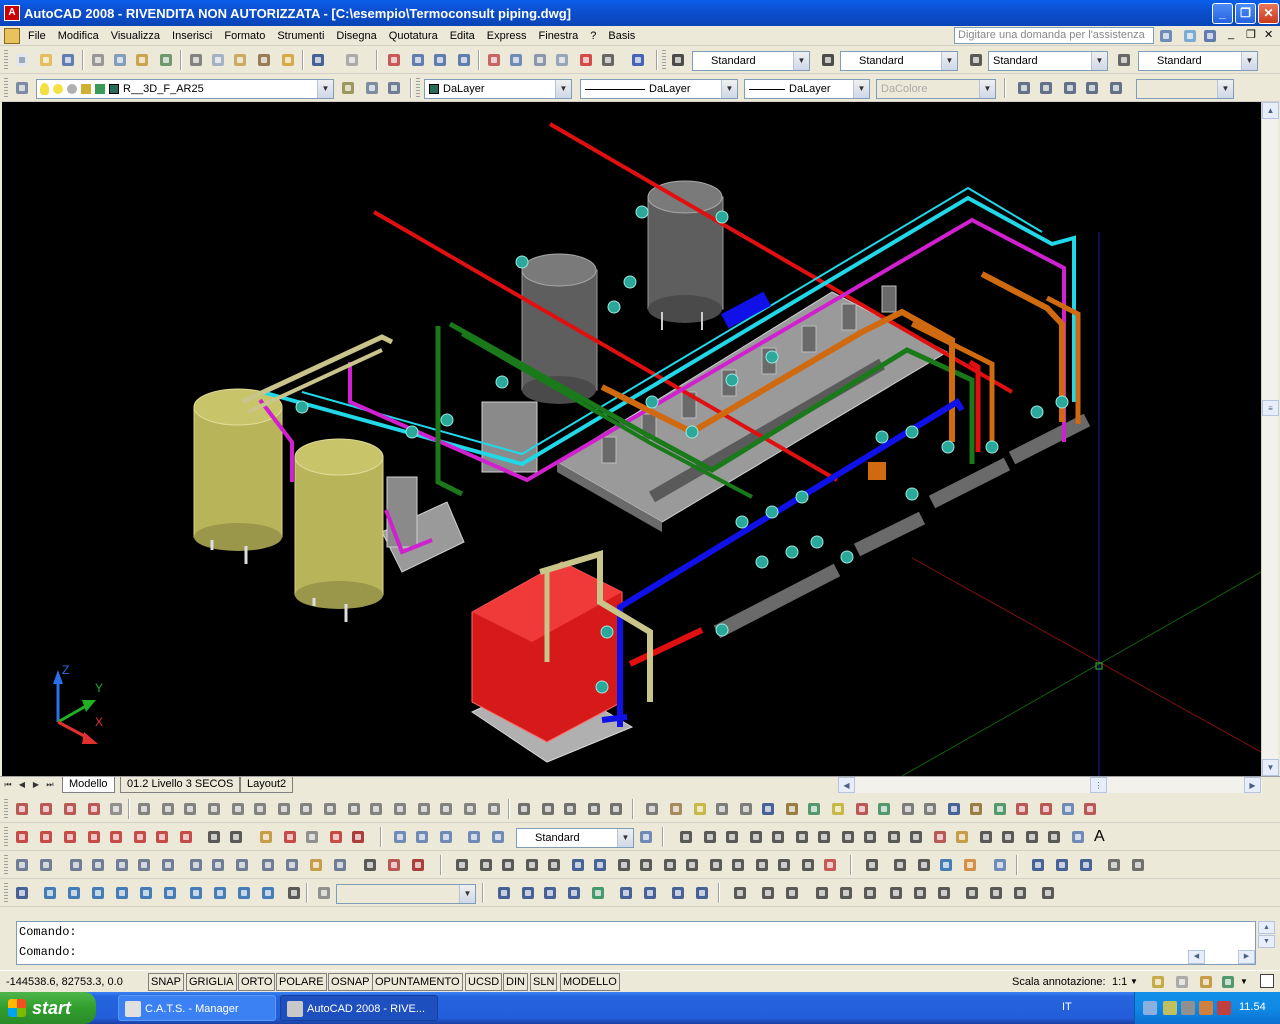 Image resolution: width=1280 pixels, height=1024 pixels. What do you see at coordinates (894, 837) in the screenshot?
I see `ellipse-icon` at bounding box center [894, 837].